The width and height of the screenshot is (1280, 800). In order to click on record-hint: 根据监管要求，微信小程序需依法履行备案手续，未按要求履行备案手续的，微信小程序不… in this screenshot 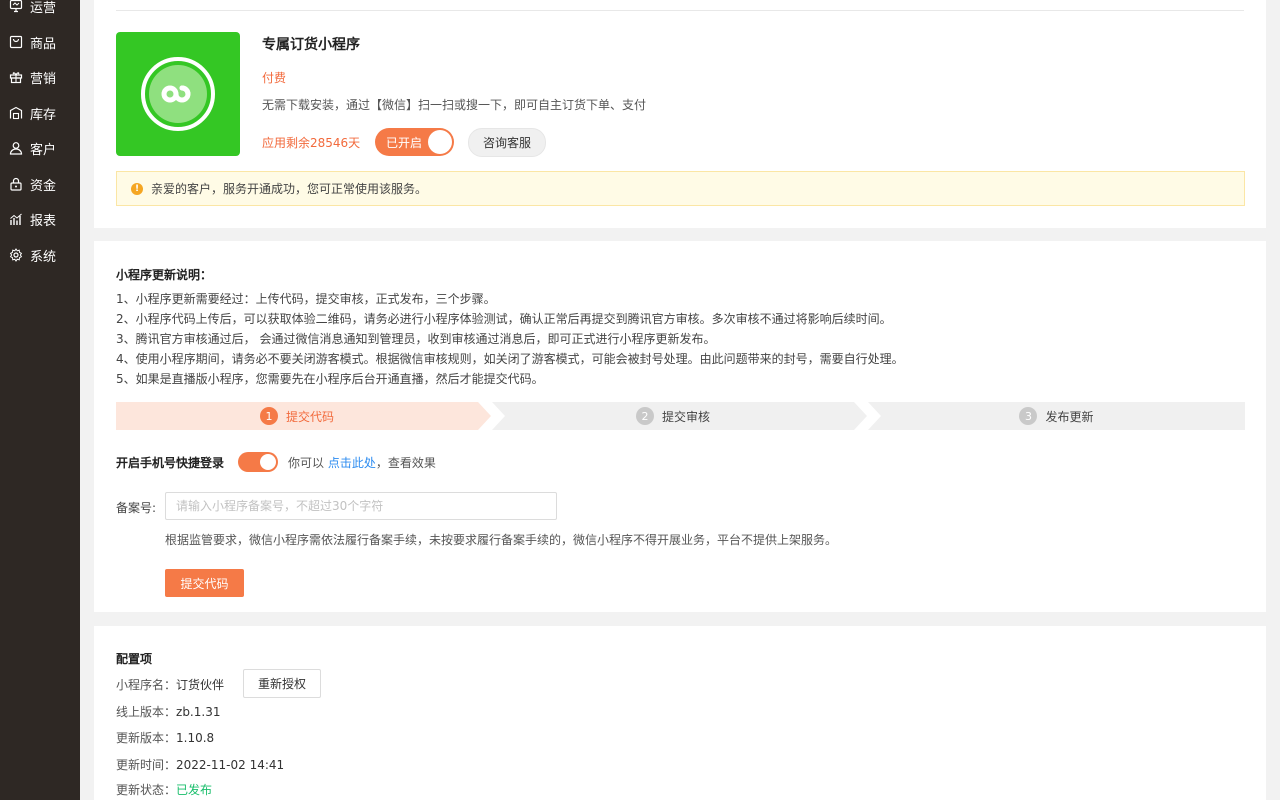, I will do `click(501, 540)`.